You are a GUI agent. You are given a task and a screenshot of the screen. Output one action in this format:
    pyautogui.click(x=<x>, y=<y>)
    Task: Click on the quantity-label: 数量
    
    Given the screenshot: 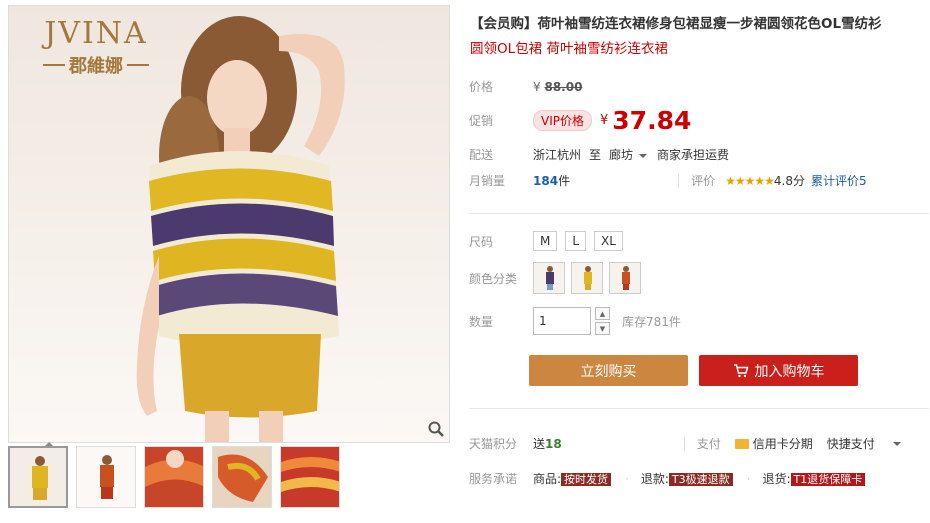 What is the action you would take?
    pyautogui.click(x=481, y=321)
    